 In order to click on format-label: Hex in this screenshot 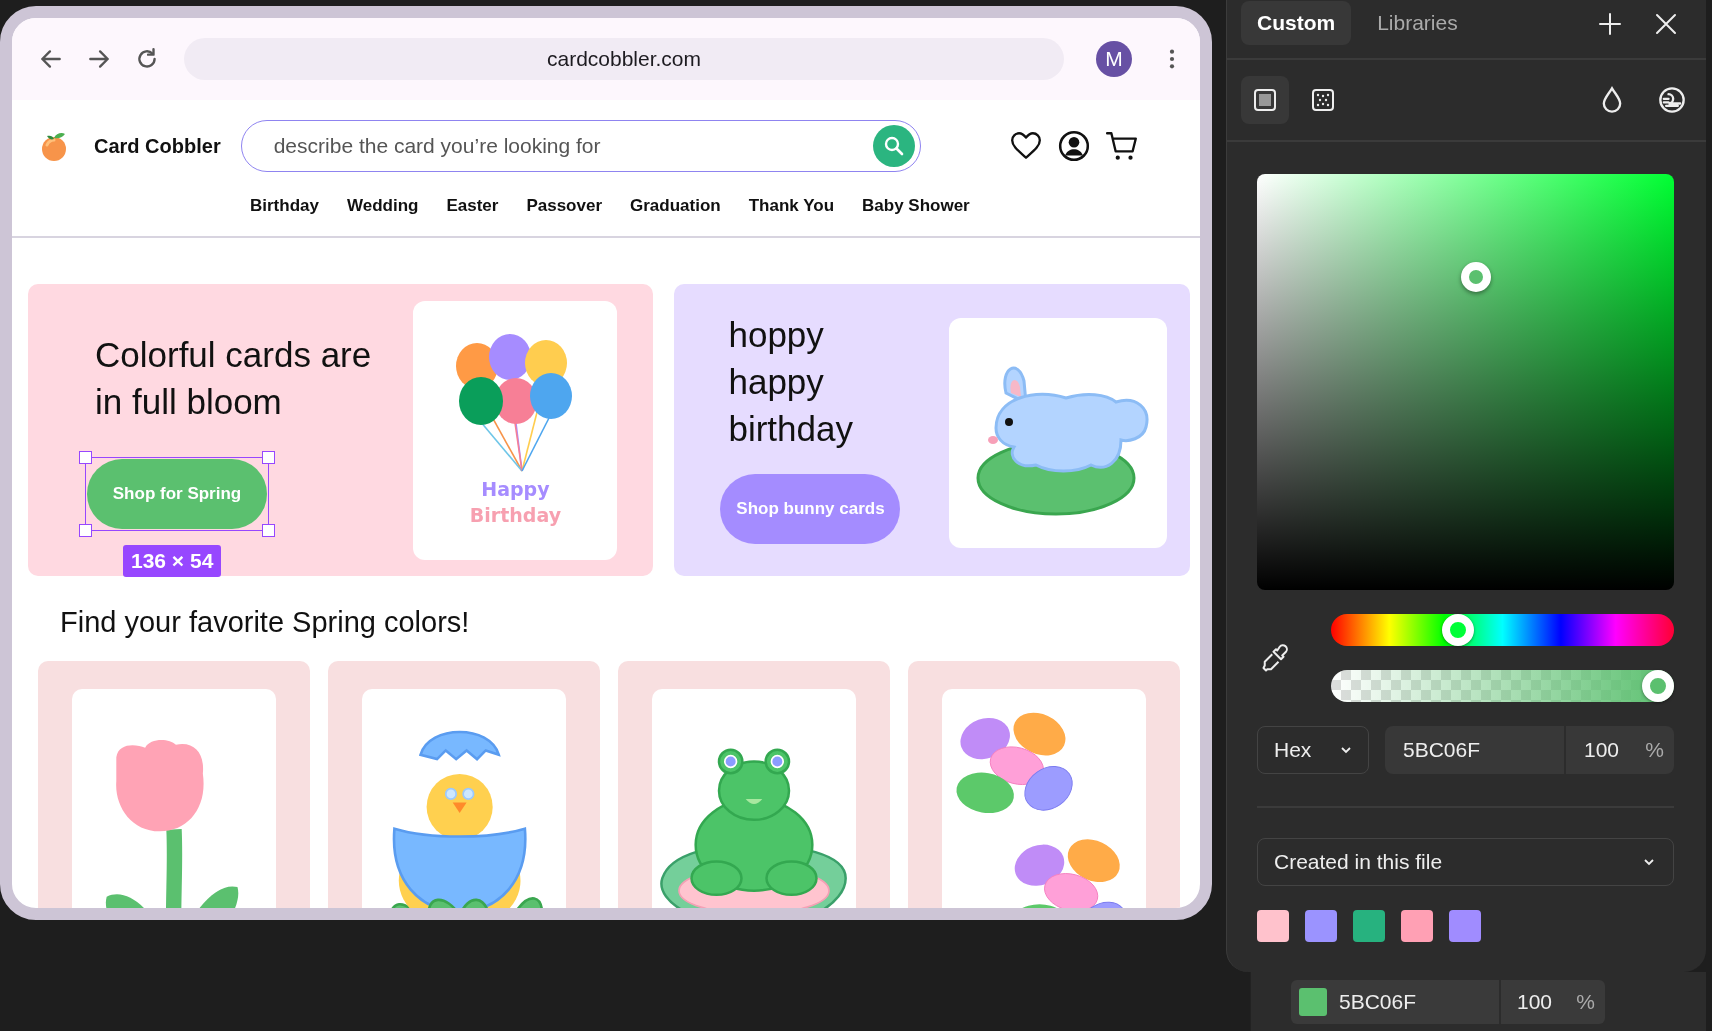, I will do `click(1293, 750)`.